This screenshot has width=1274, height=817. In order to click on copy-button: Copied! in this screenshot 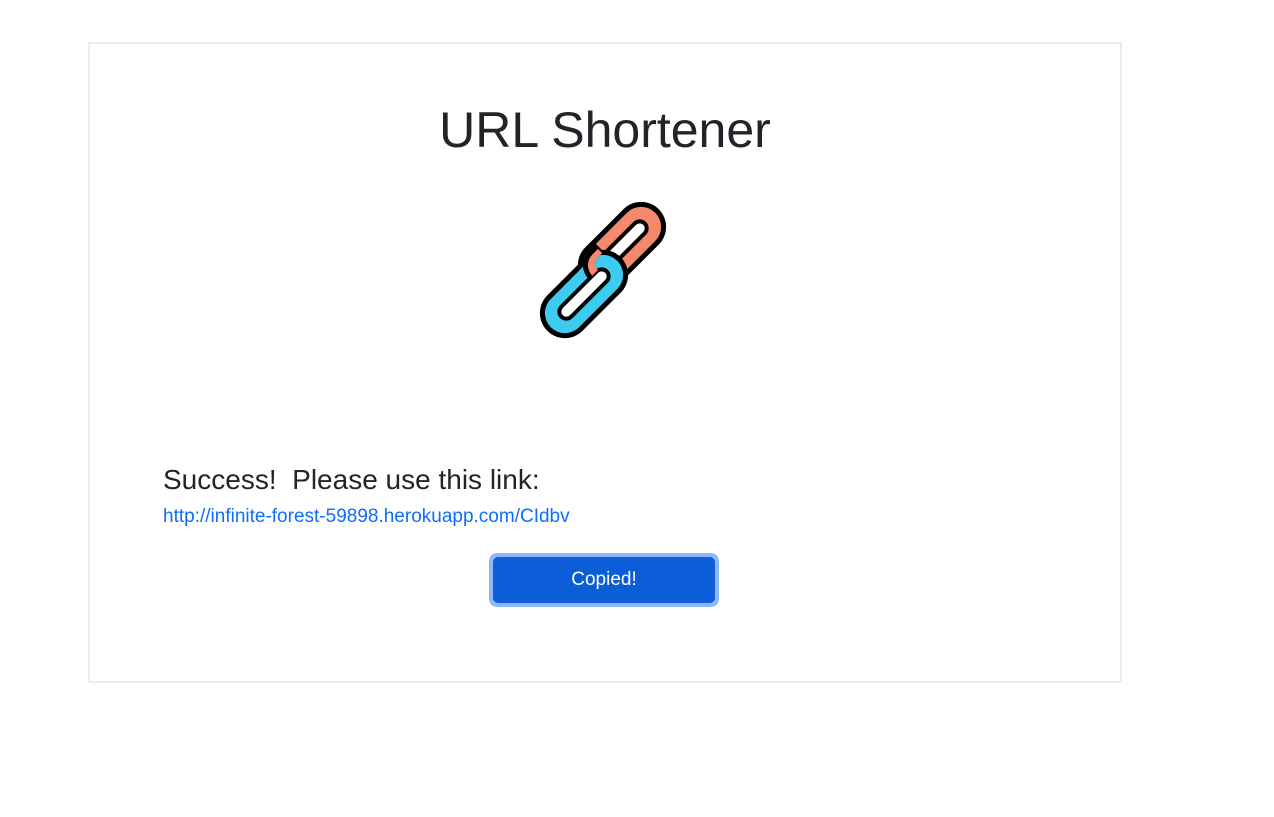, I will do `click(604, 580)`.